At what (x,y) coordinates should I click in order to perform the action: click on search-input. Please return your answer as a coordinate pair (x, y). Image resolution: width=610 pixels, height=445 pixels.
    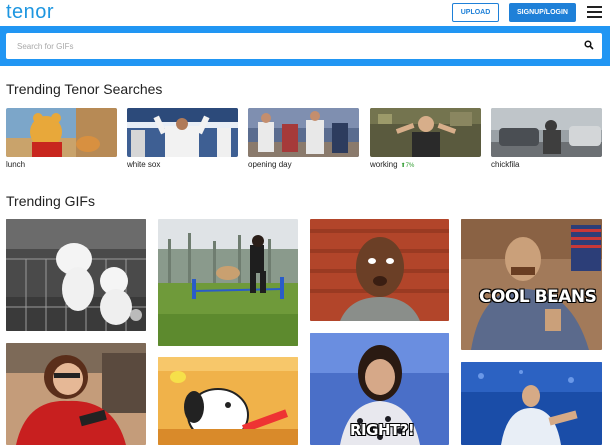
    Looking at the image, I should click on (304, 46).